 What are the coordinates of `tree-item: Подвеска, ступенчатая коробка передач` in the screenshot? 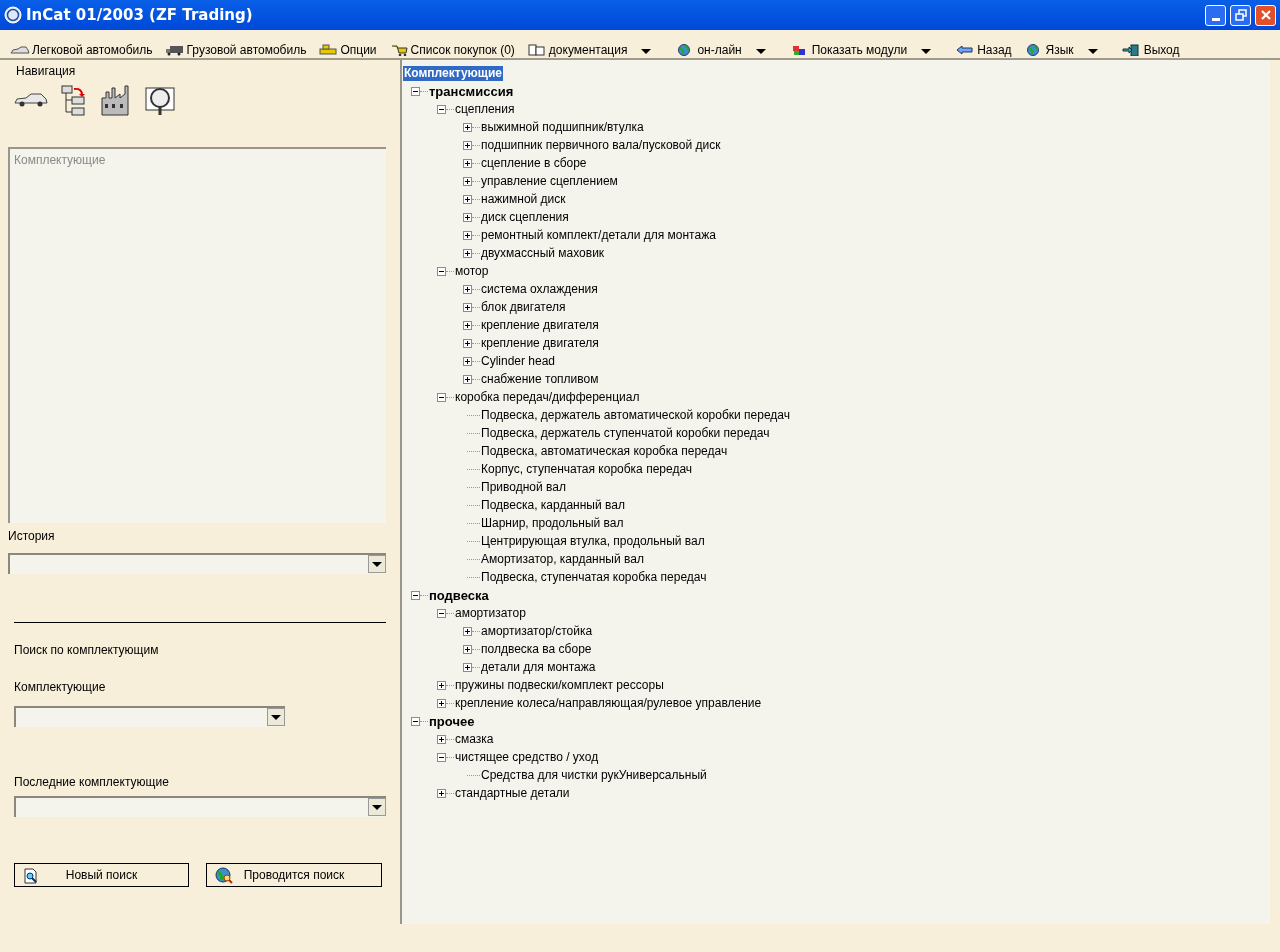 It's located at (594, 577).